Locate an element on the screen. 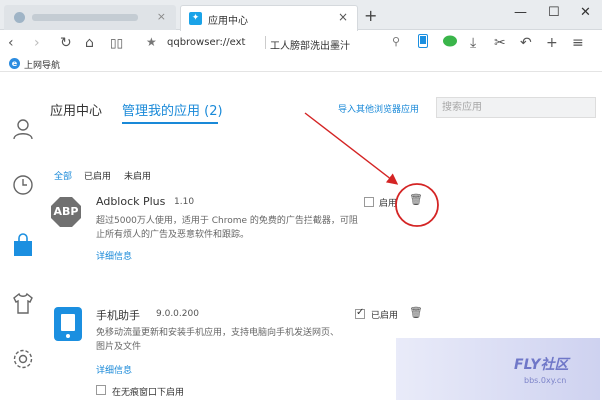 This screenshot has width=602, height=402. address-bar: ★ qqbrowser://ext 工人膀部洗出墨汁 ⚲ is located at coordinates (272, 43).